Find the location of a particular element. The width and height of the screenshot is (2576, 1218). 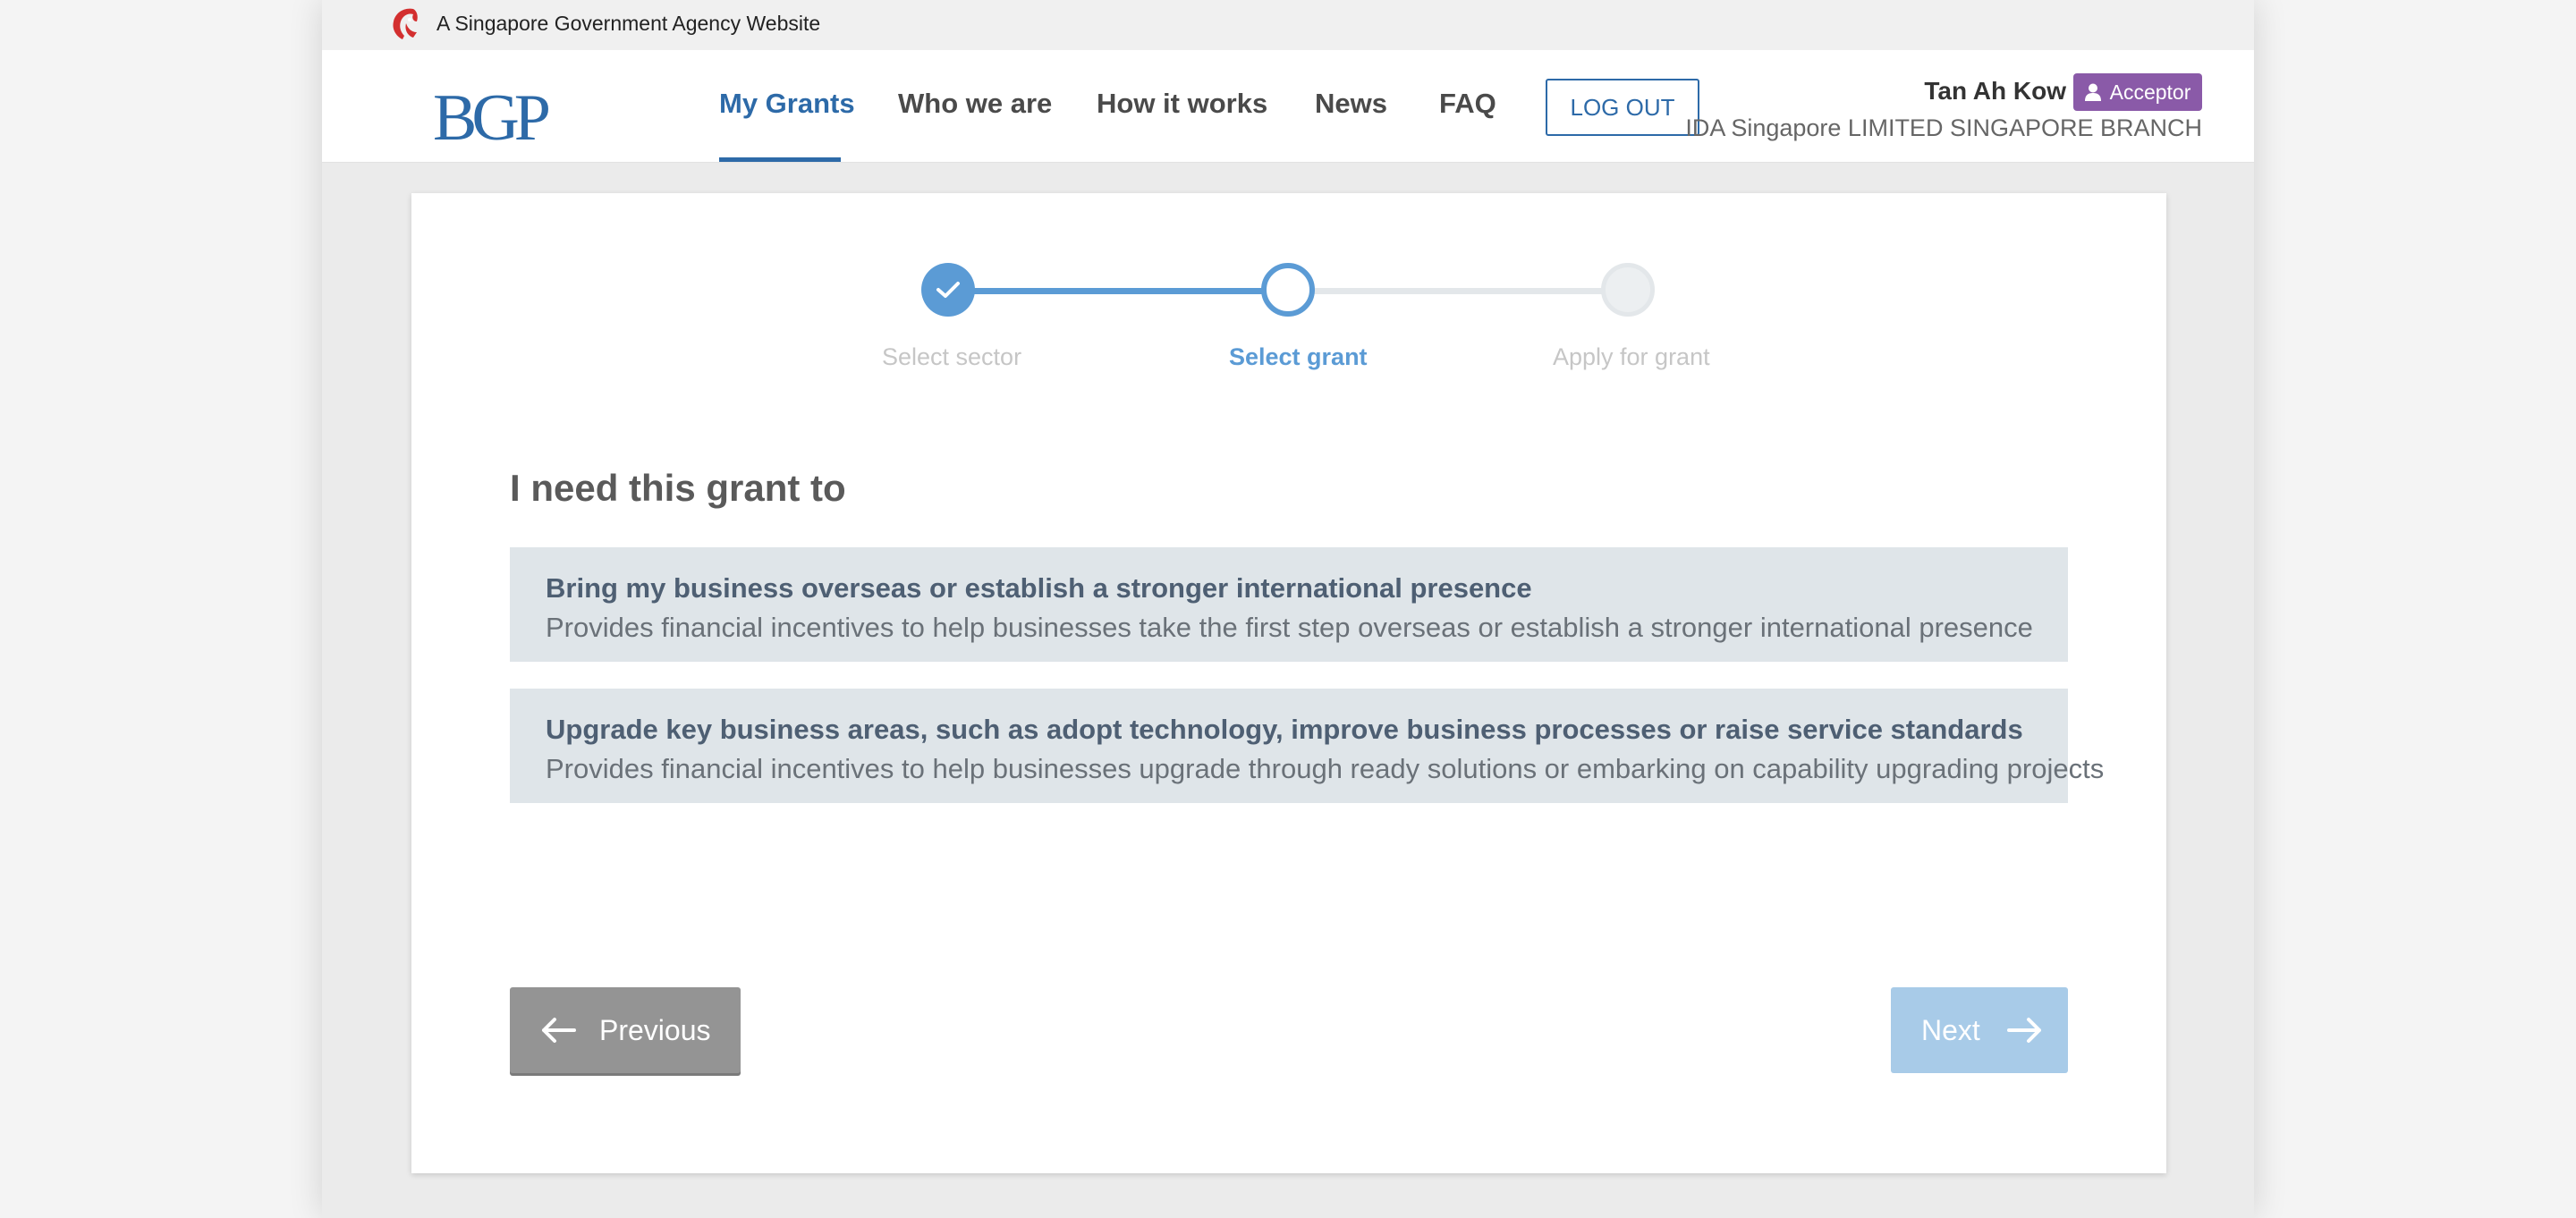

logout-button: LOG OUT is located at coordinates (1622, 108).